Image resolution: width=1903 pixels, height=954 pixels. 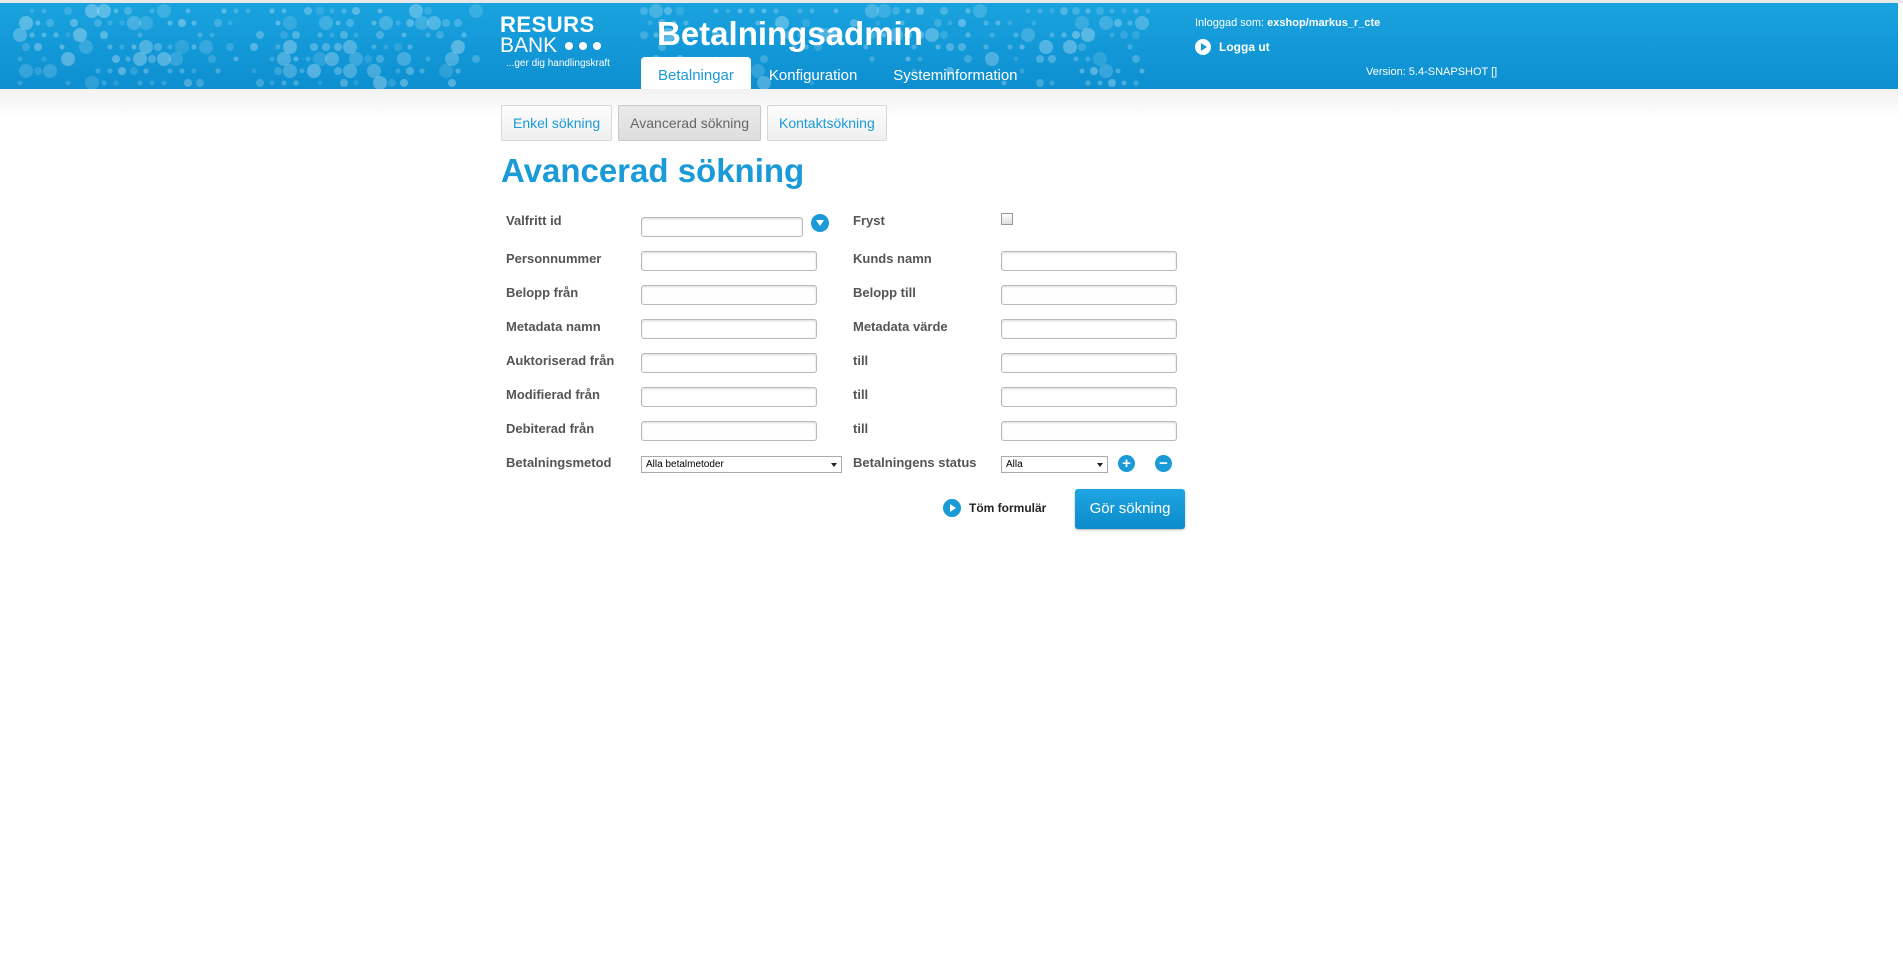 I want to click on label-kunds-namn: Kunds namn, so click(x=892, y=258).